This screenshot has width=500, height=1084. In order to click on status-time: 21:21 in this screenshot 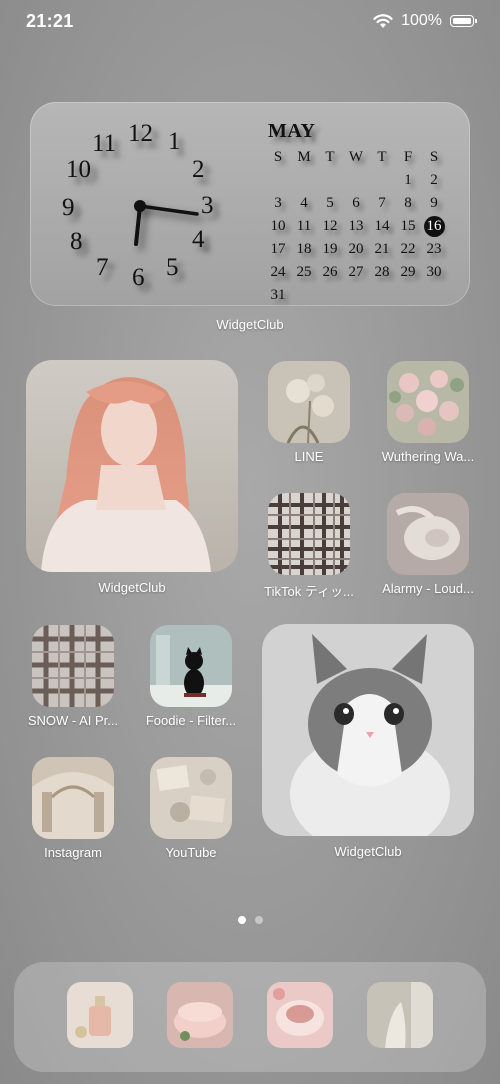, I will do `click(50, 21)`.